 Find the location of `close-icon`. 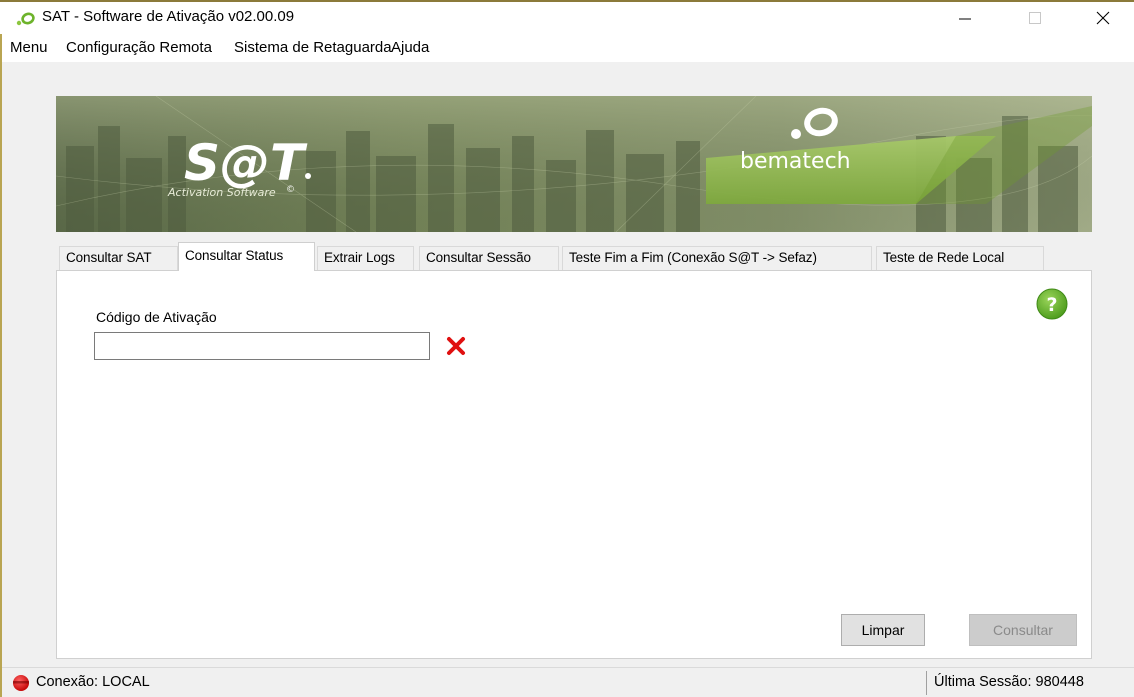

close-icon is located at coordinates (1103, 18).